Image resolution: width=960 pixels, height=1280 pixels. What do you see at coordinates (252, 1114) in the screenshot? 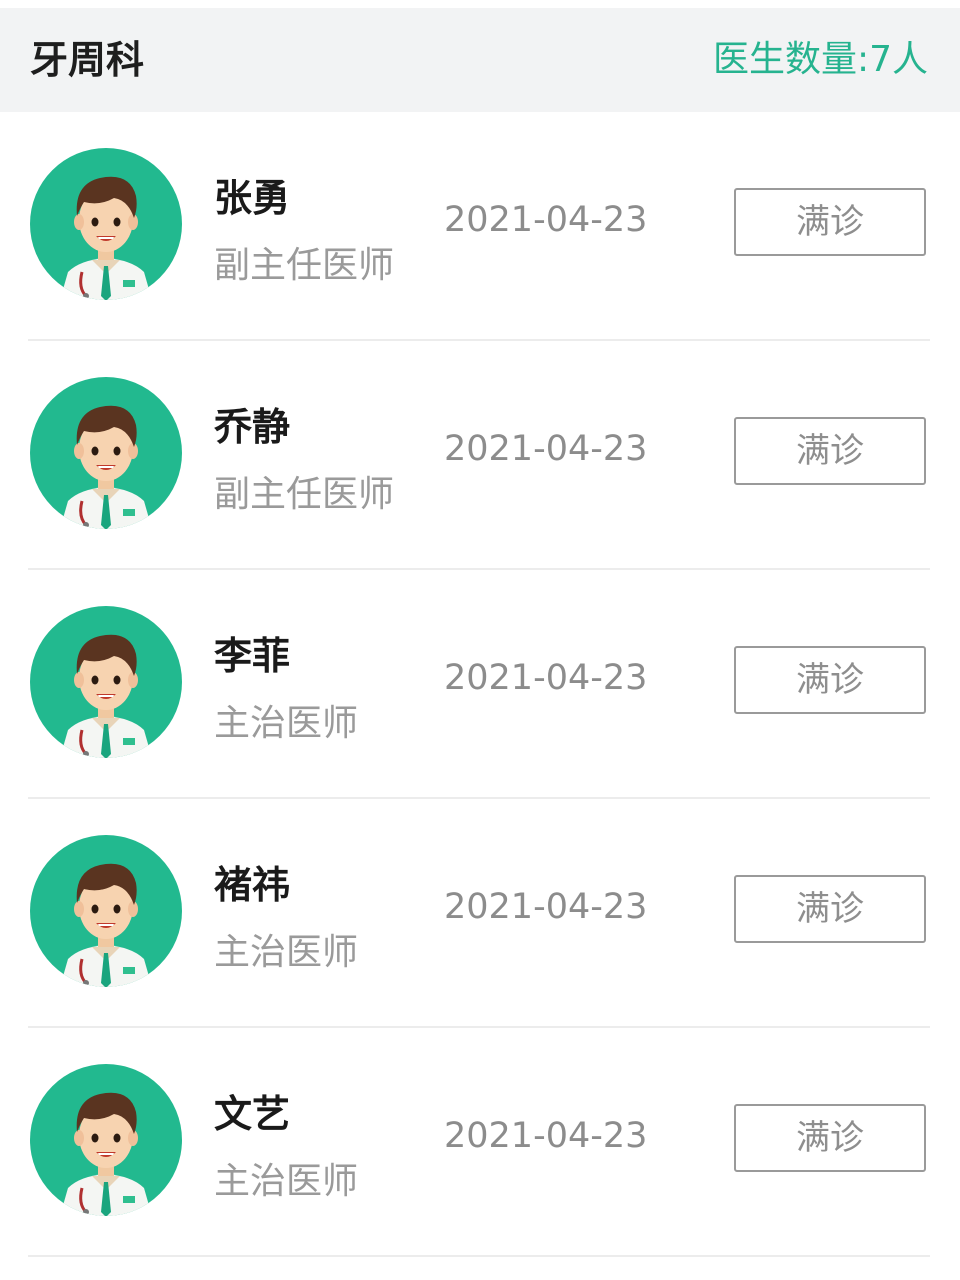
I see `doctor-name: 文艺` at bounding box center [252, 1114].